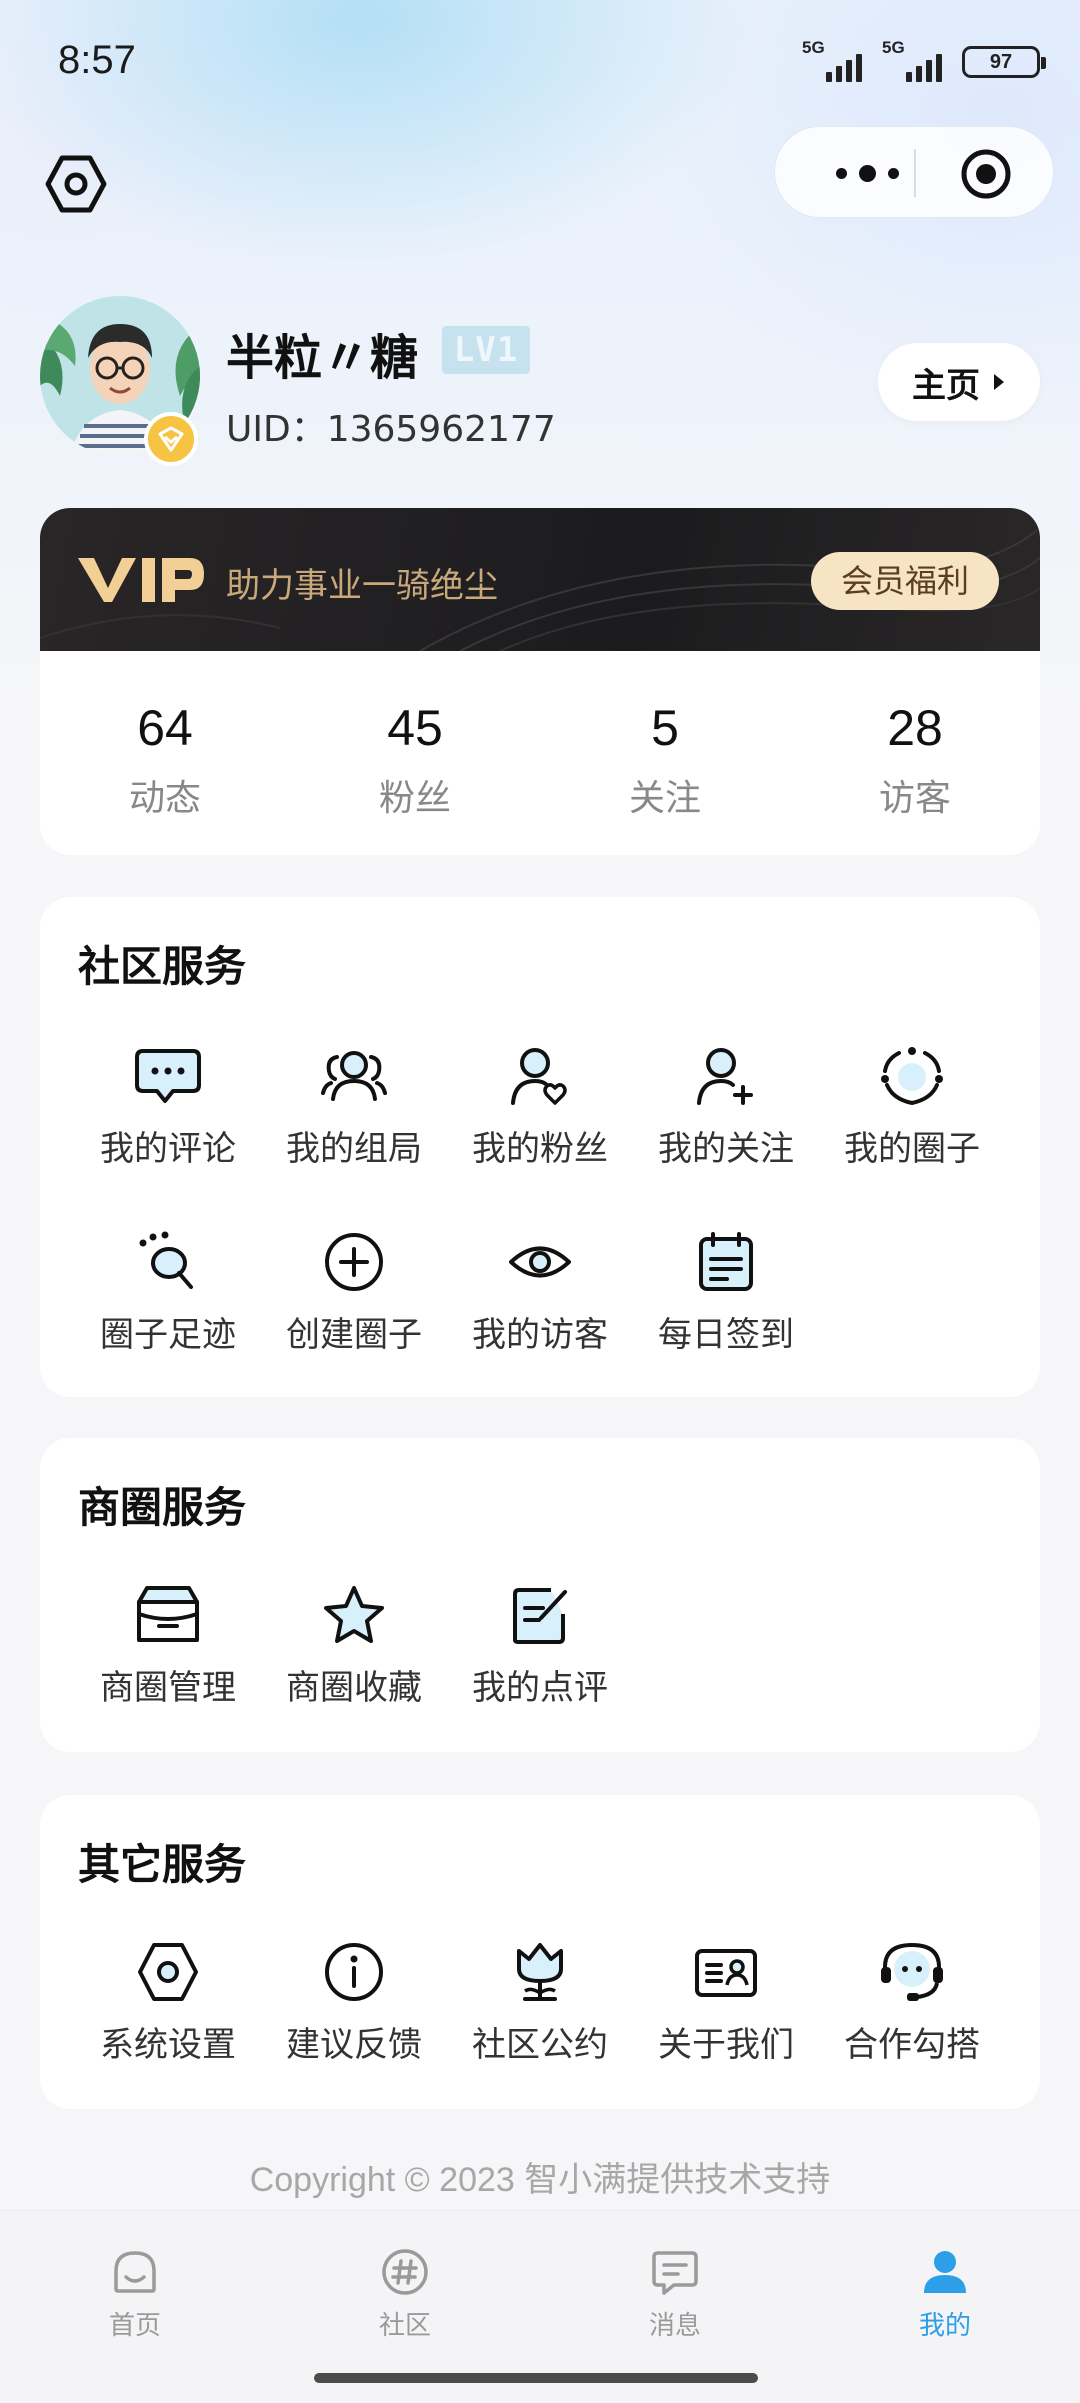 Image resolution: width=1080 pixels, height=2403 pixels. Describe the element at coordinates (726, 2045) in the screenshot. I see `grid-item-label: 关于我们` at that location.